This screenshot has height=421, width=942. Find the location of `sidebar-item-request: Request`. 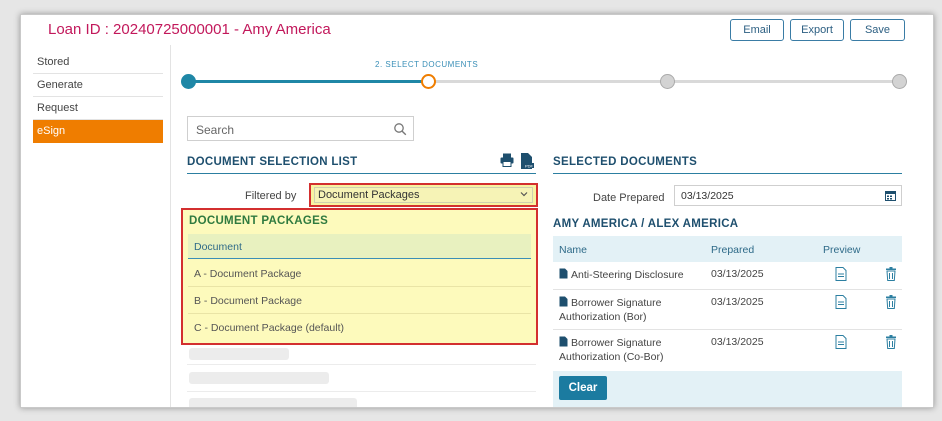

sidebar-item-request: Request is located at coordinates (98, 108).